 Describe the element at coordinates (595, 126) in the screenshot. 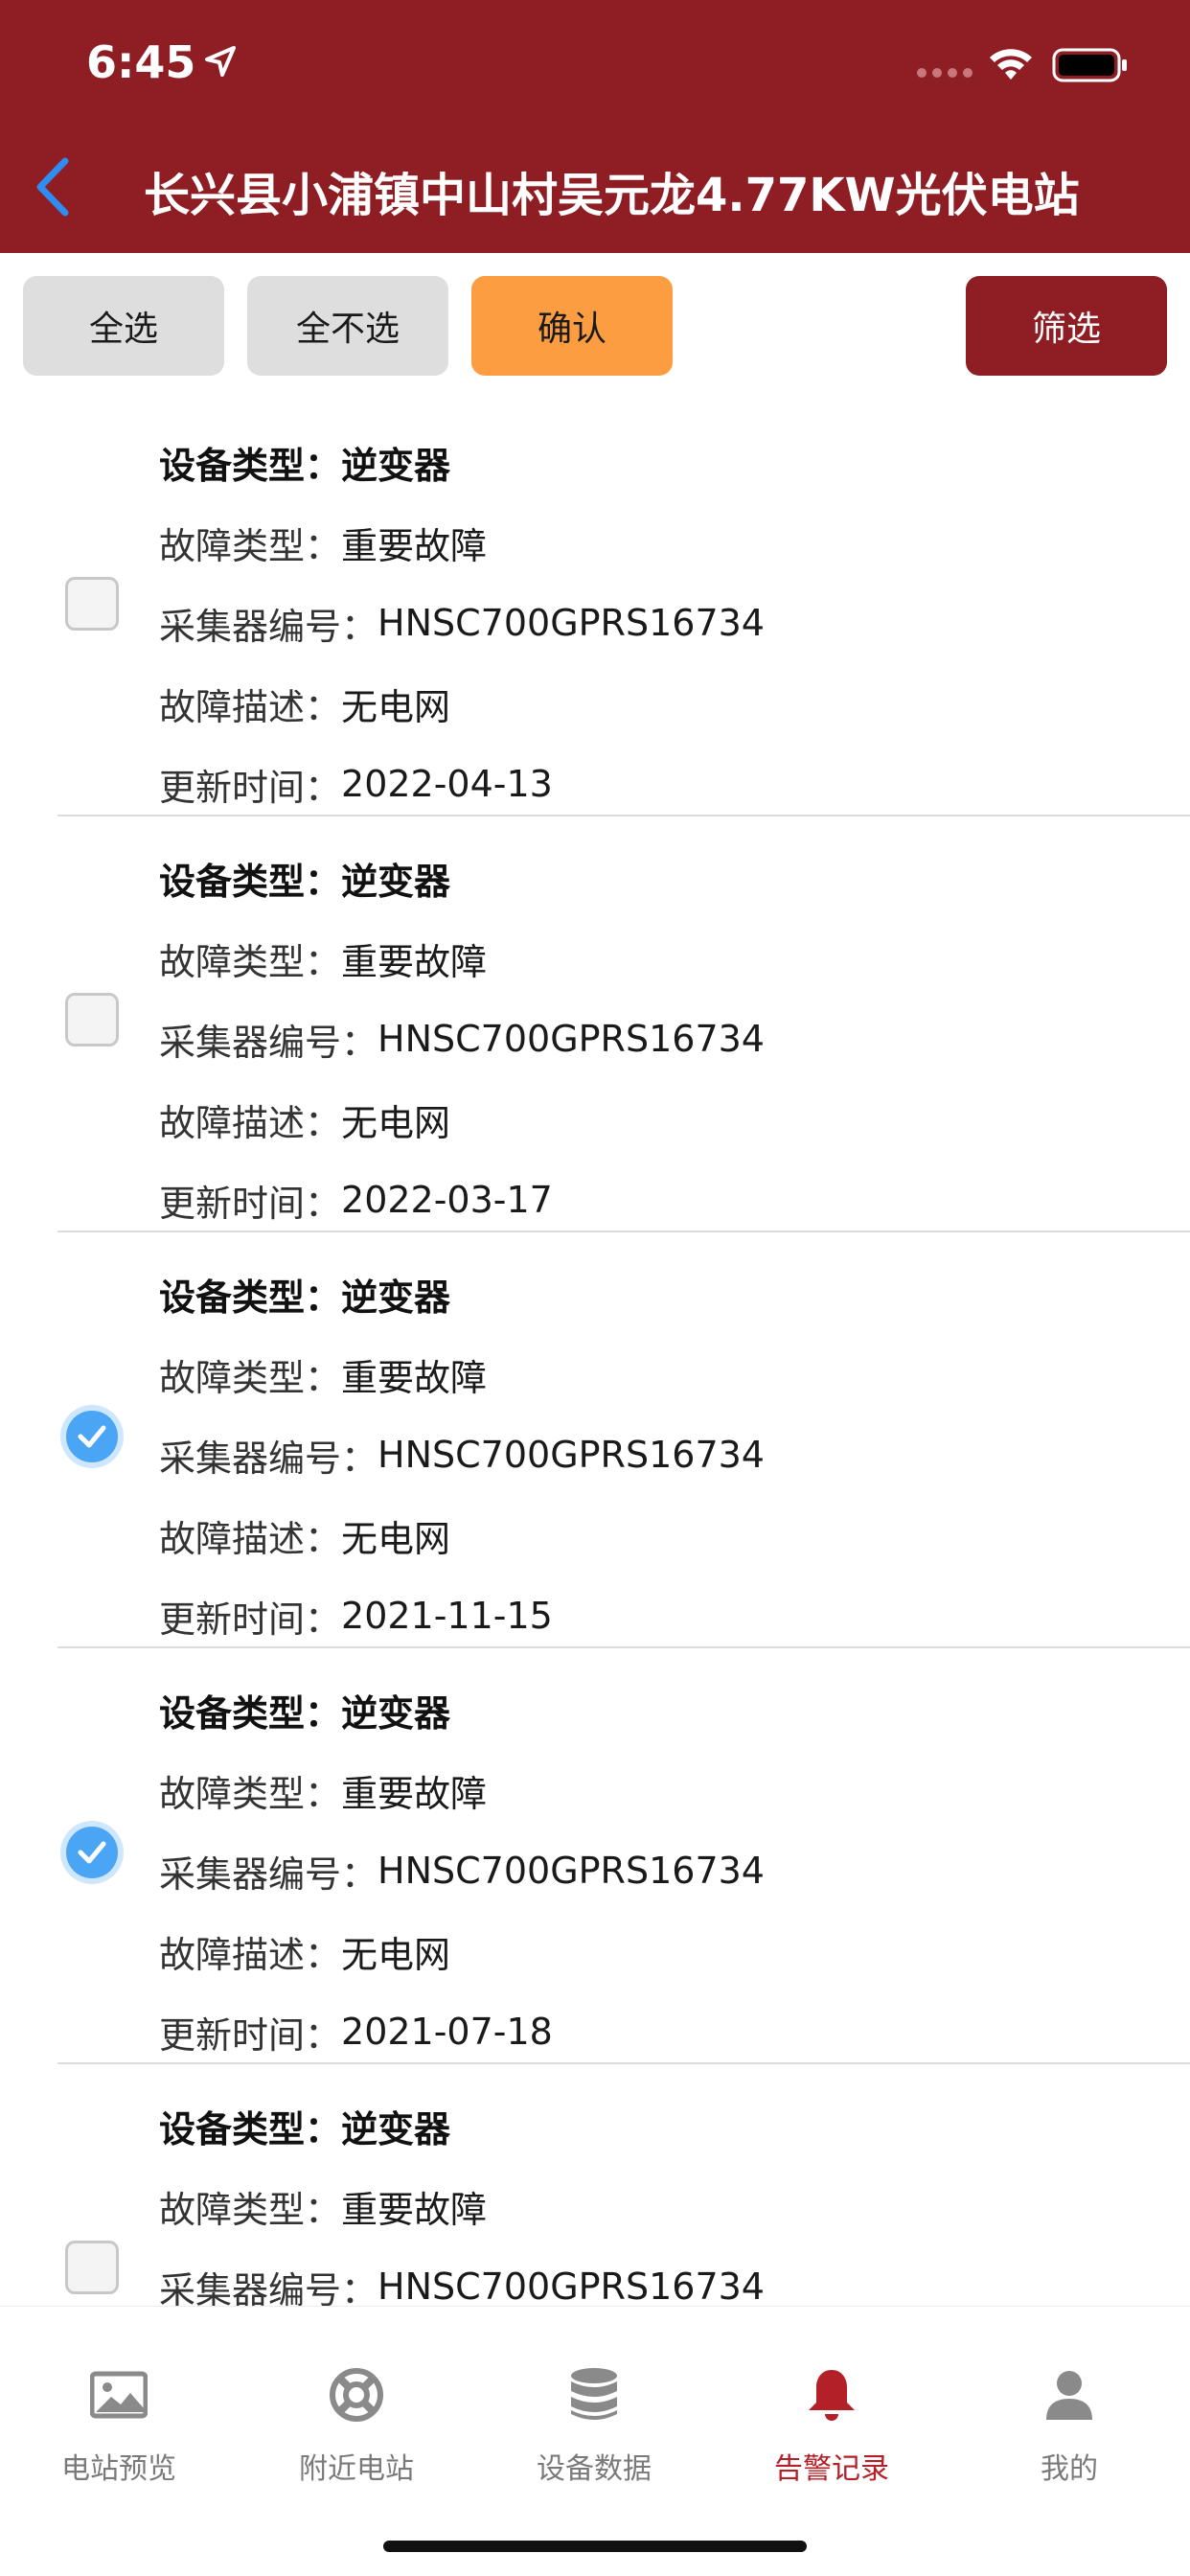

I see `app-header: 6:45 长兴县小浦镇中山村吴元龙4.77KW光伏电站` at that location.